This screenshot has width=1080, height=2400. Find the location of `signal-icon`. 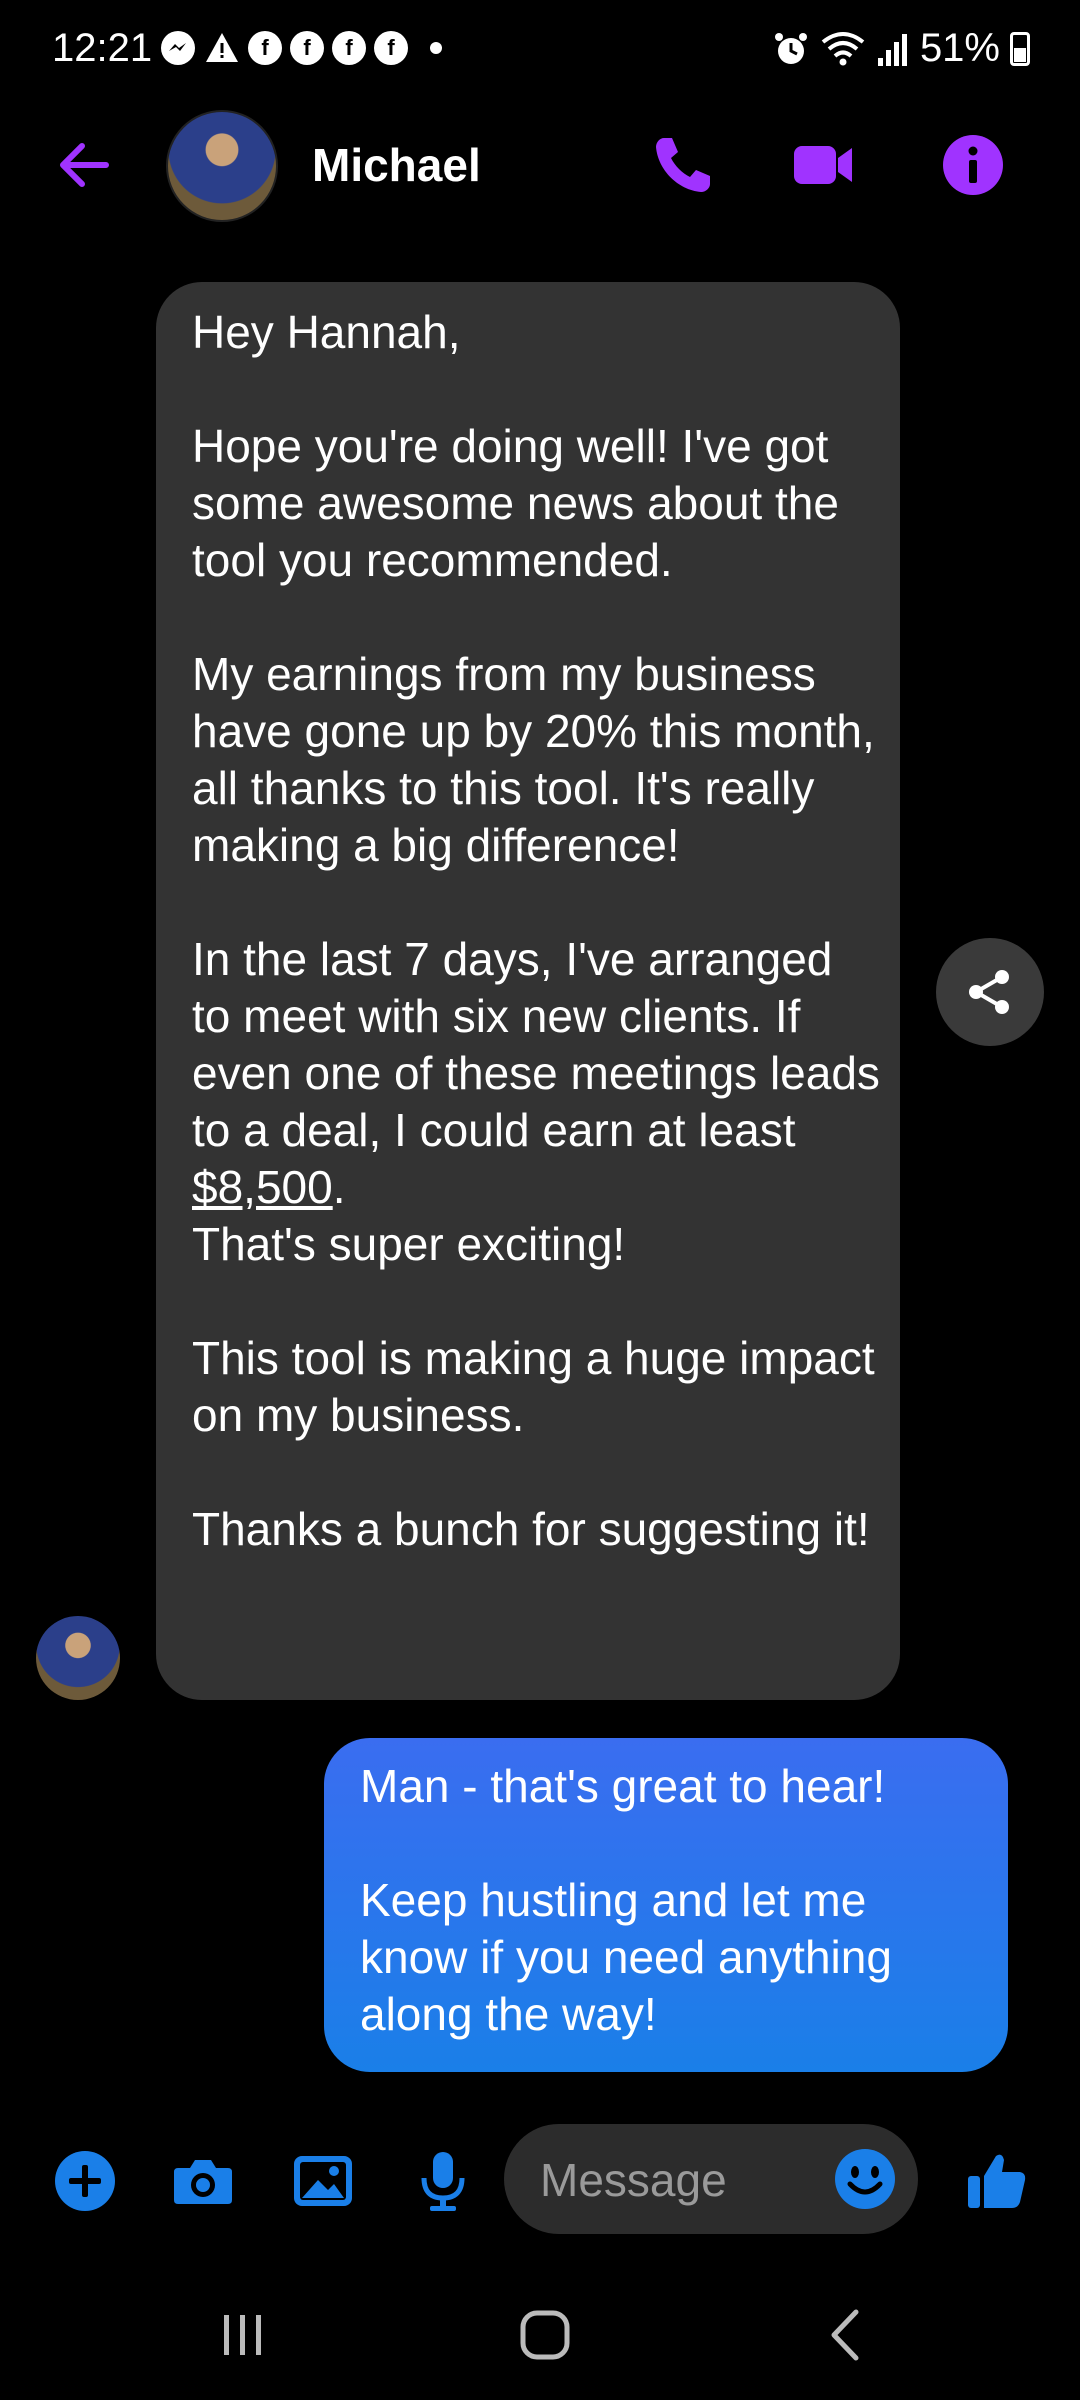

signal-icon is located at coordinates (892, 49).